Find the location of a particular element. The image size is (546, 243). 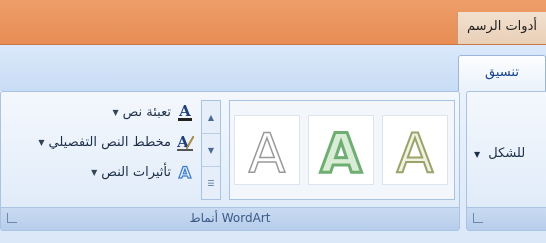

shape-effects-button: للشكل ▼ is located at coordinates (499, 153).